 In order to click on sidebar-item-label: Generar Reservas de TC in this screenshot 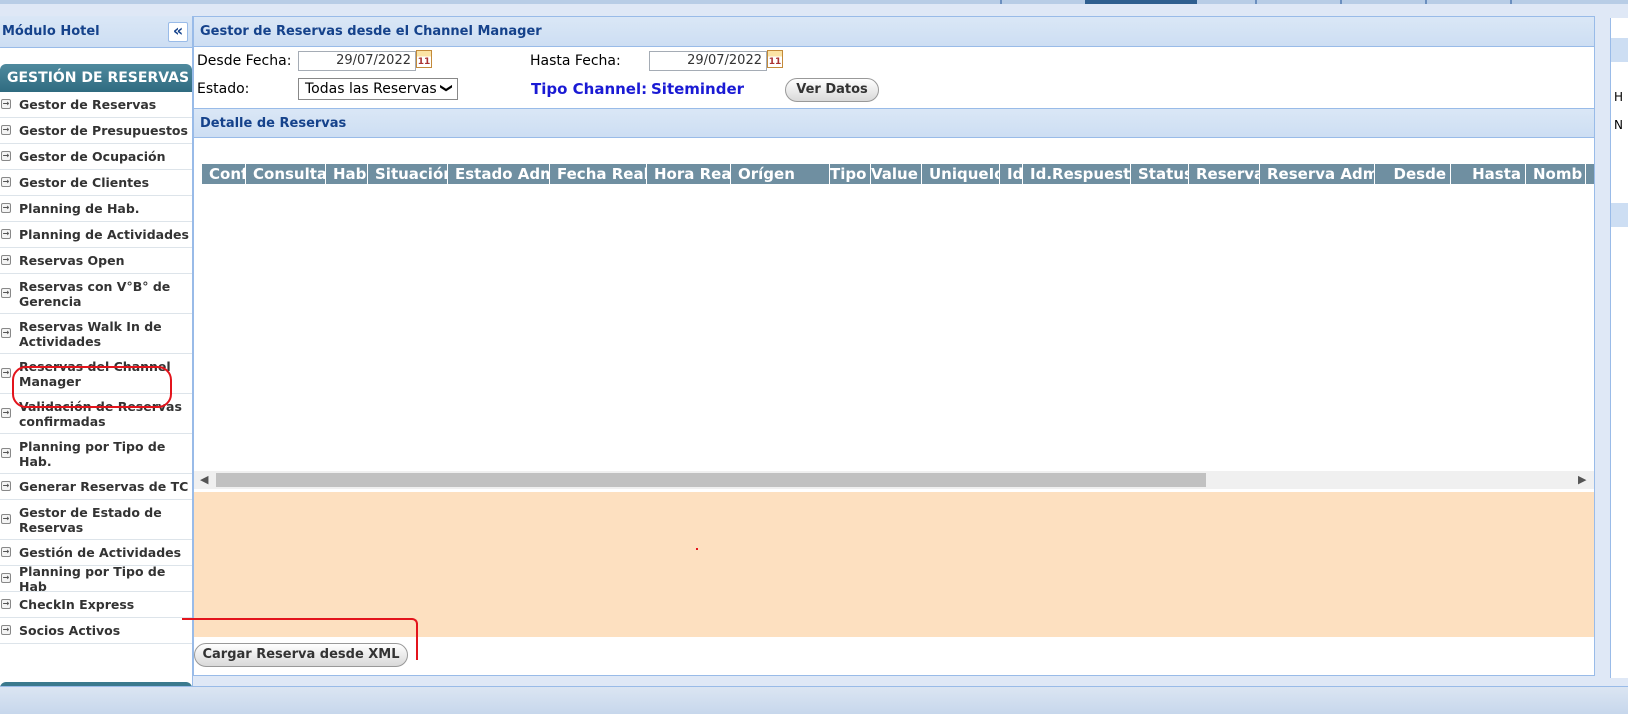, I will do `click(104, 486)`.